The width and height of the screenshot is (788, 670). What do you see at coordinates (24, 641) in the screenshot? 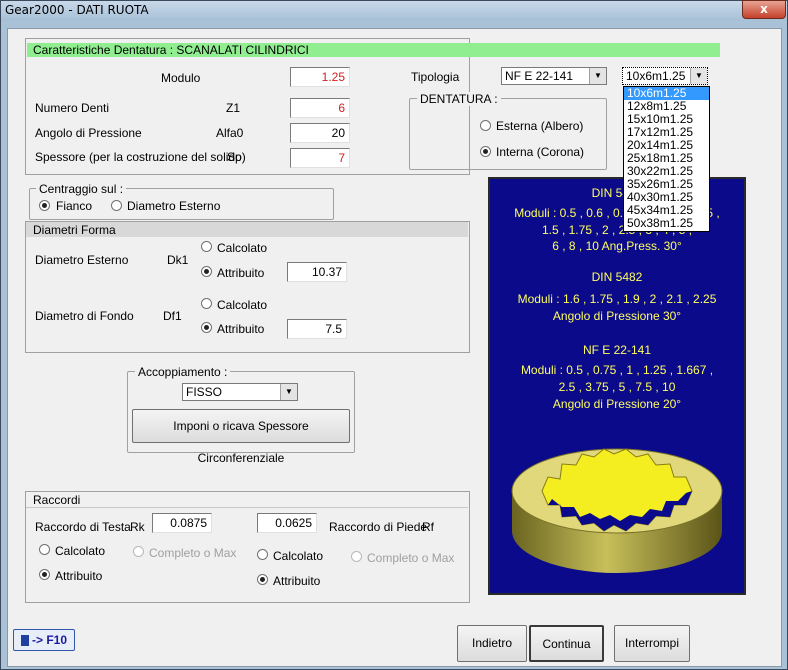
I see `calculator-icon` at bounding box center [24, 641].